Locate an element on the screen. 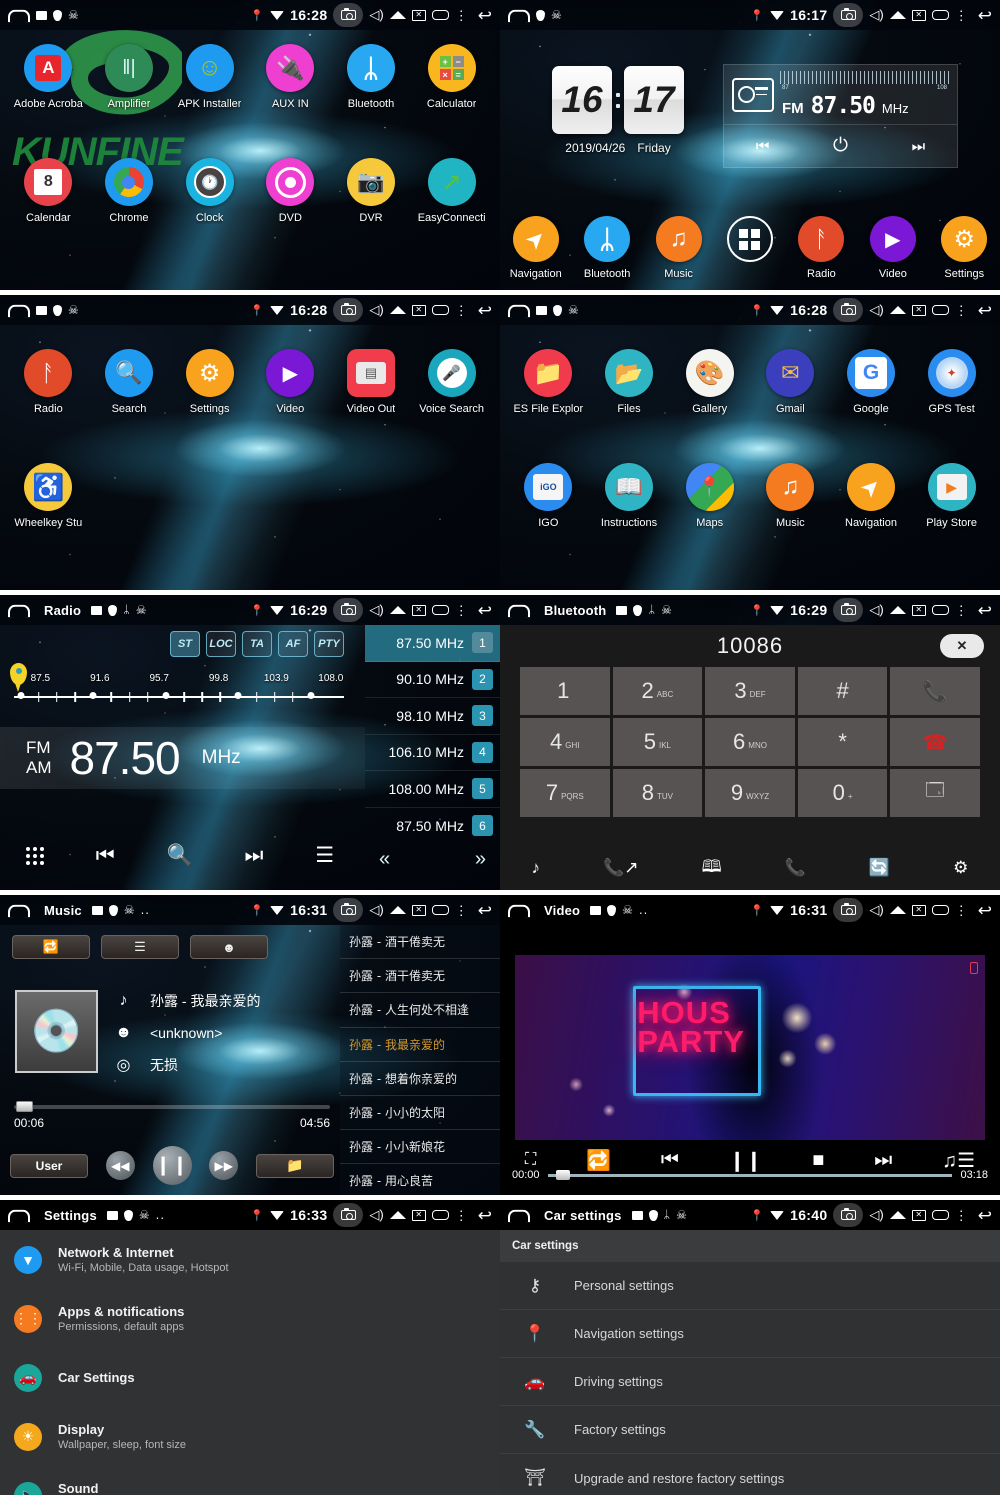 The image size is (1000, 1495). radio-tuner-scale: 87.5 91.6 95.7 99.8 103.9 108.0 is located at coordinates (179, 688).